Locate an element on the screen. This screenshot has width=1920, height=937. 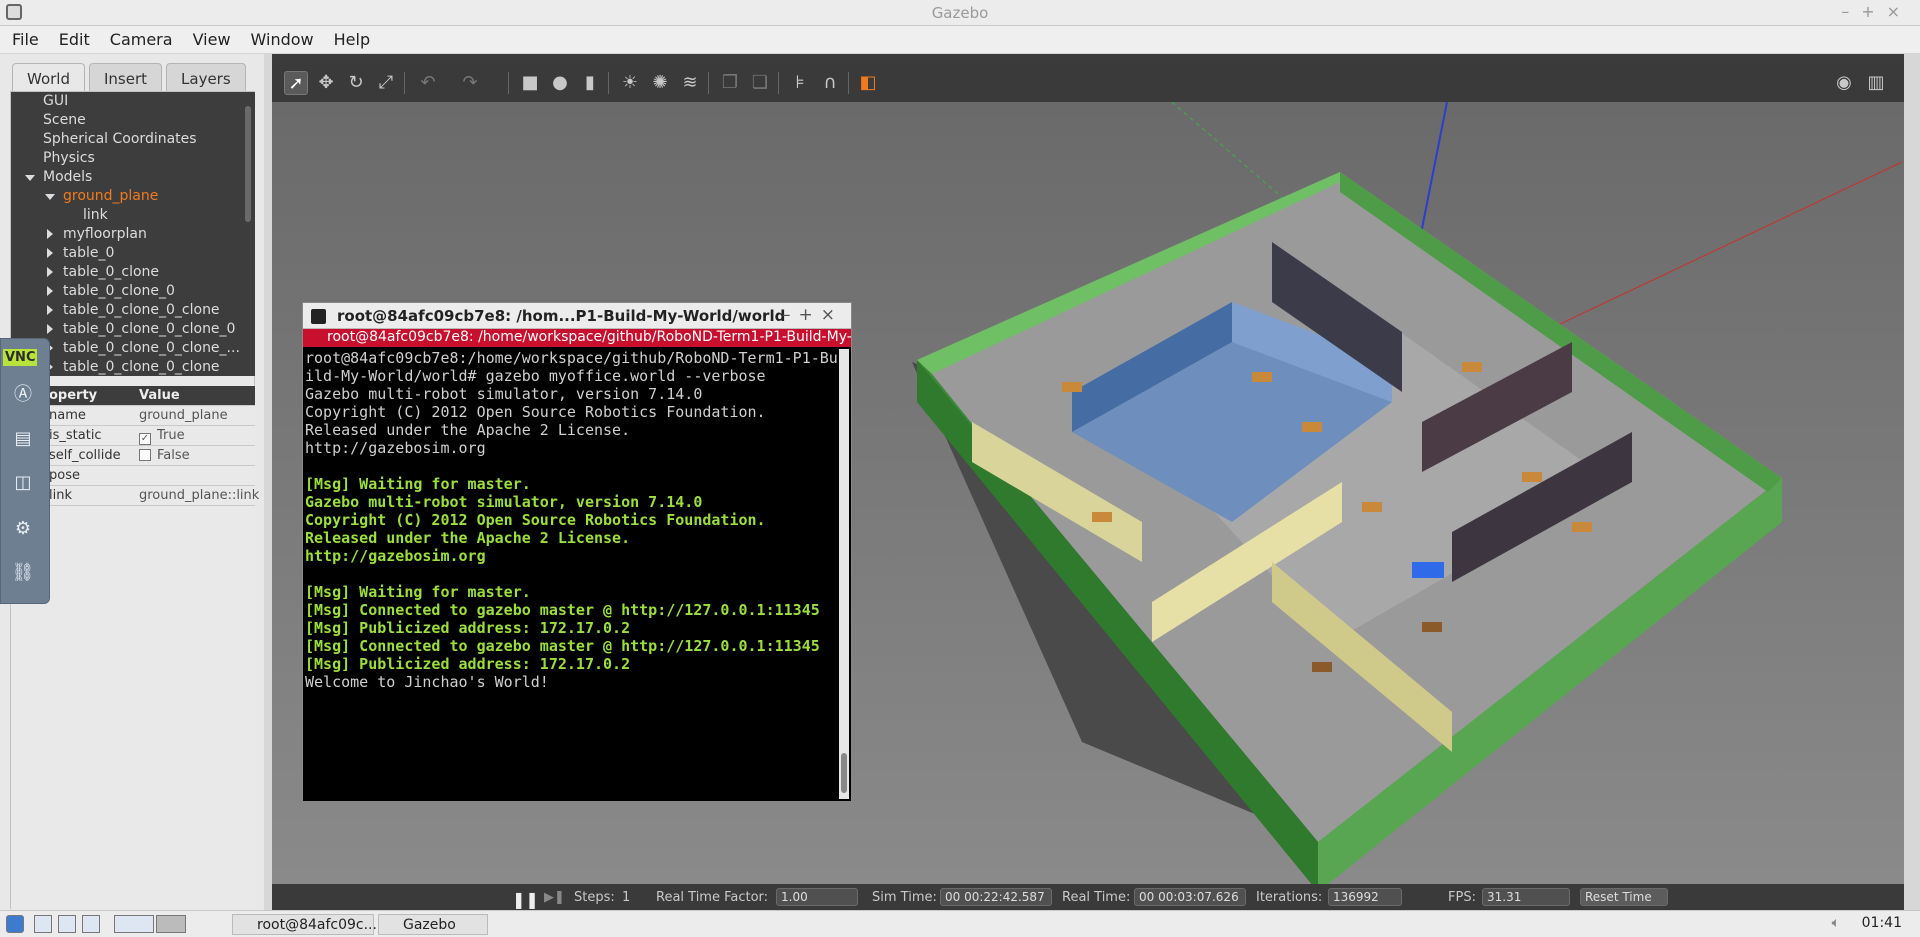
reset-time-button: Reset Time is located at coordinates (1624, 897).